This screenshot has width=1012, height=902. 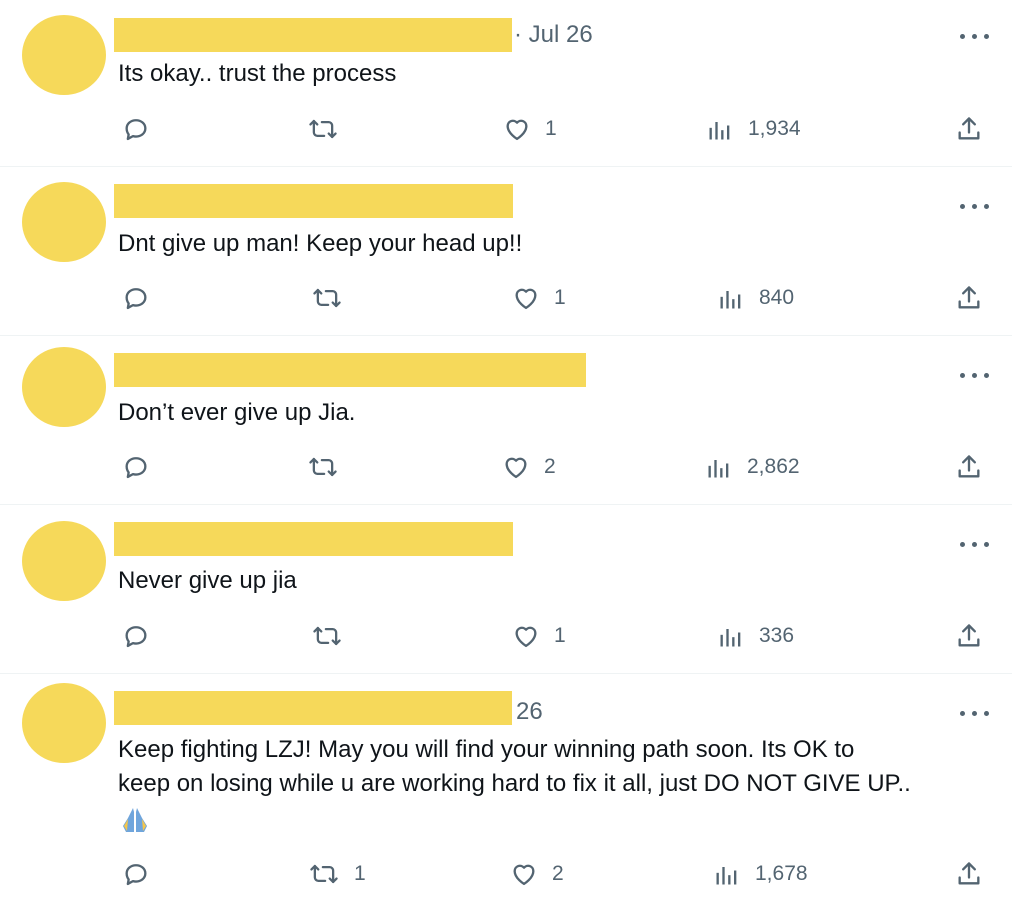 I want to click on views-button: 336, so click(x=755, y=636).